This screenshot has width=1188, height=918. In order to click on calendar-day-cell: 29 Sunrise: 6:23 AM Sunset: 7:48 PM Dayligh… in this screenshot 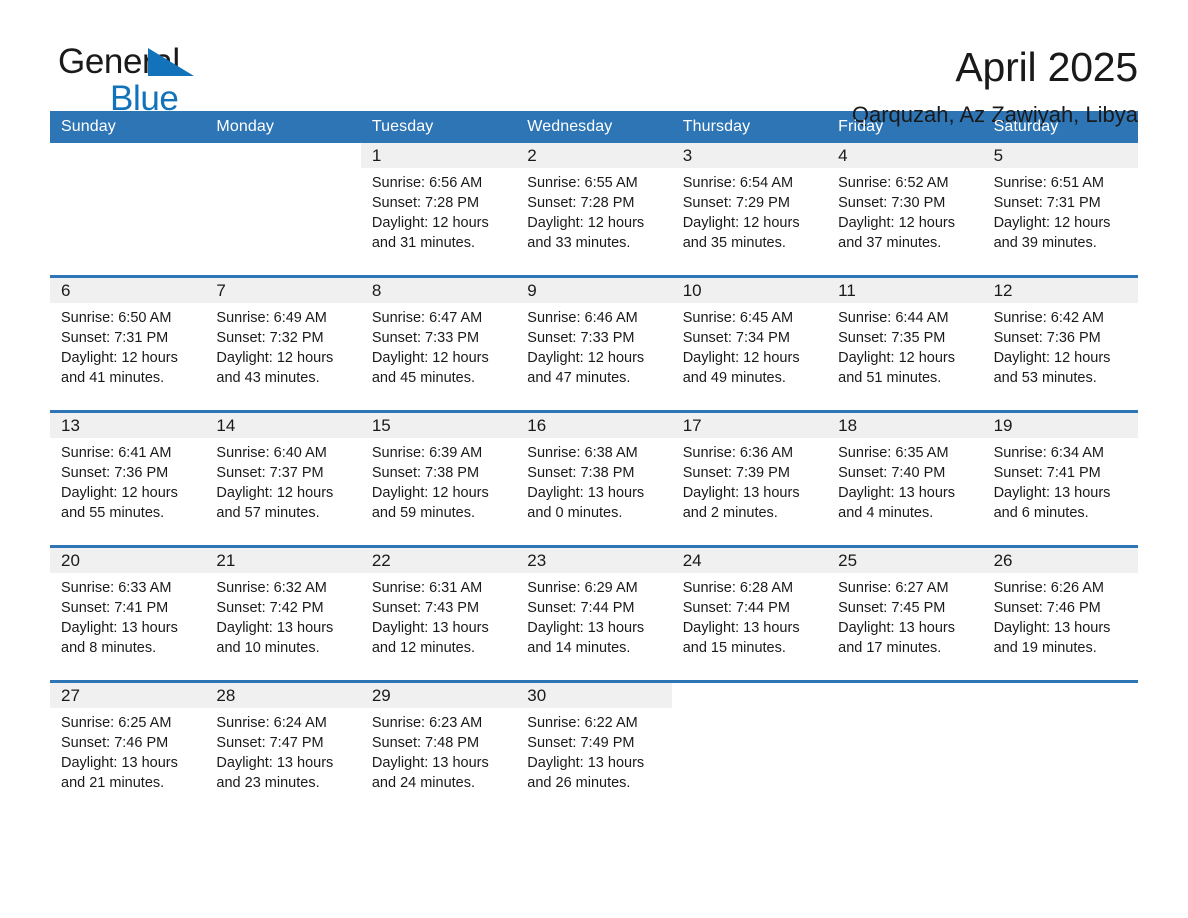, I will do `click(438, 744)`.